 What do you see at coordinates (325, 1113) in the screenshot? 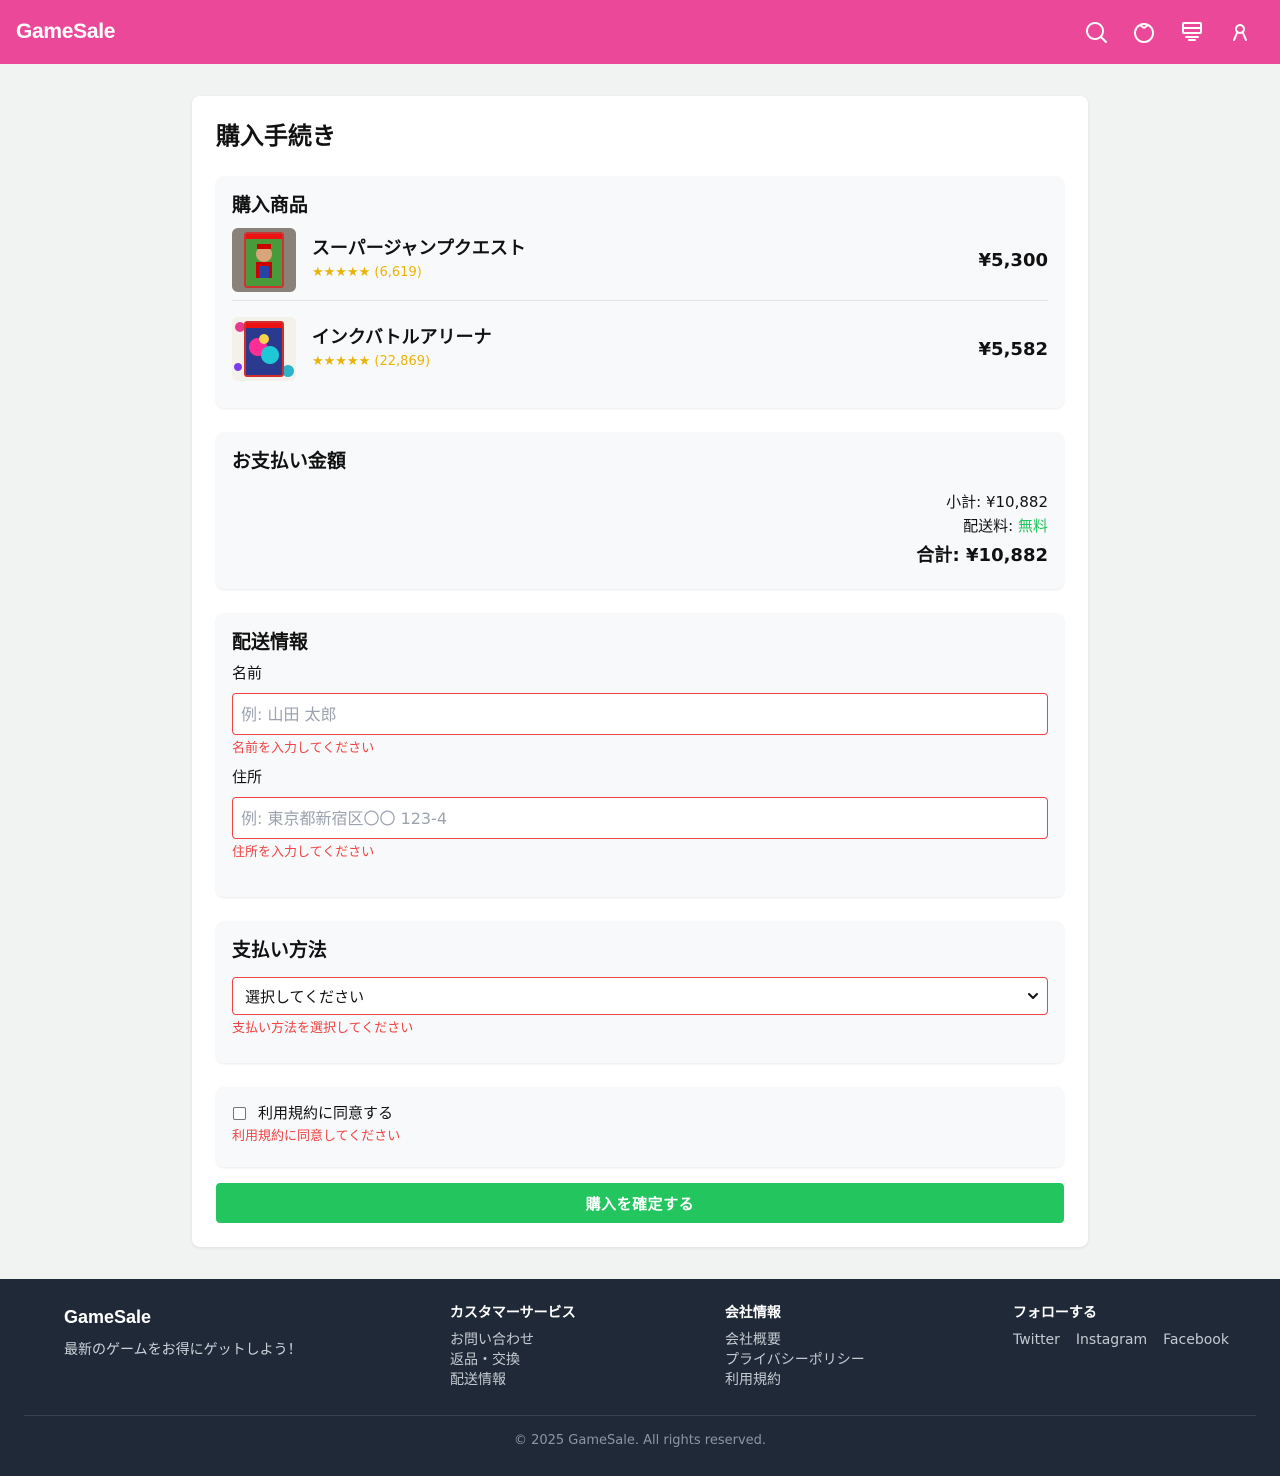
I see `terms-label: 利用規約に同意する` at bounding box center [325, 1113].